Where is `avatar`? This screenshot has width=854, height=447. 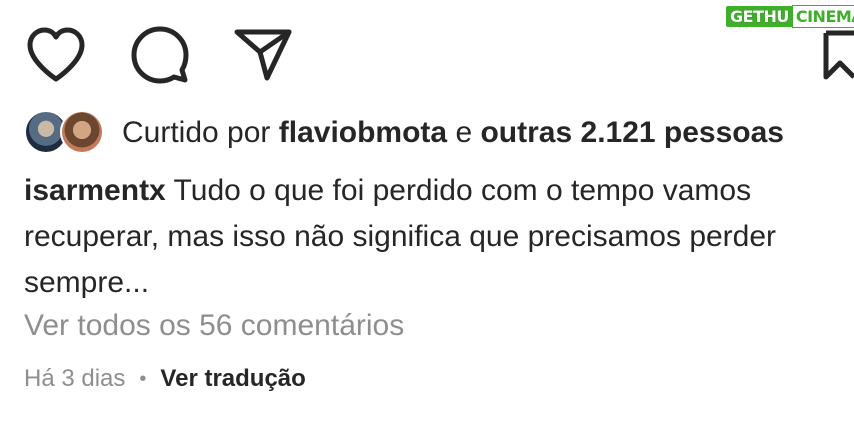 avatar is located at coordinates (82, 132).